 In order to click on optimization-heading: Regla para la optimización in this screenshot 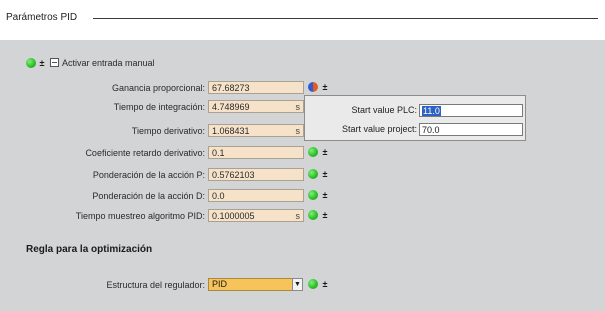, I will do `click(89, 249)`.